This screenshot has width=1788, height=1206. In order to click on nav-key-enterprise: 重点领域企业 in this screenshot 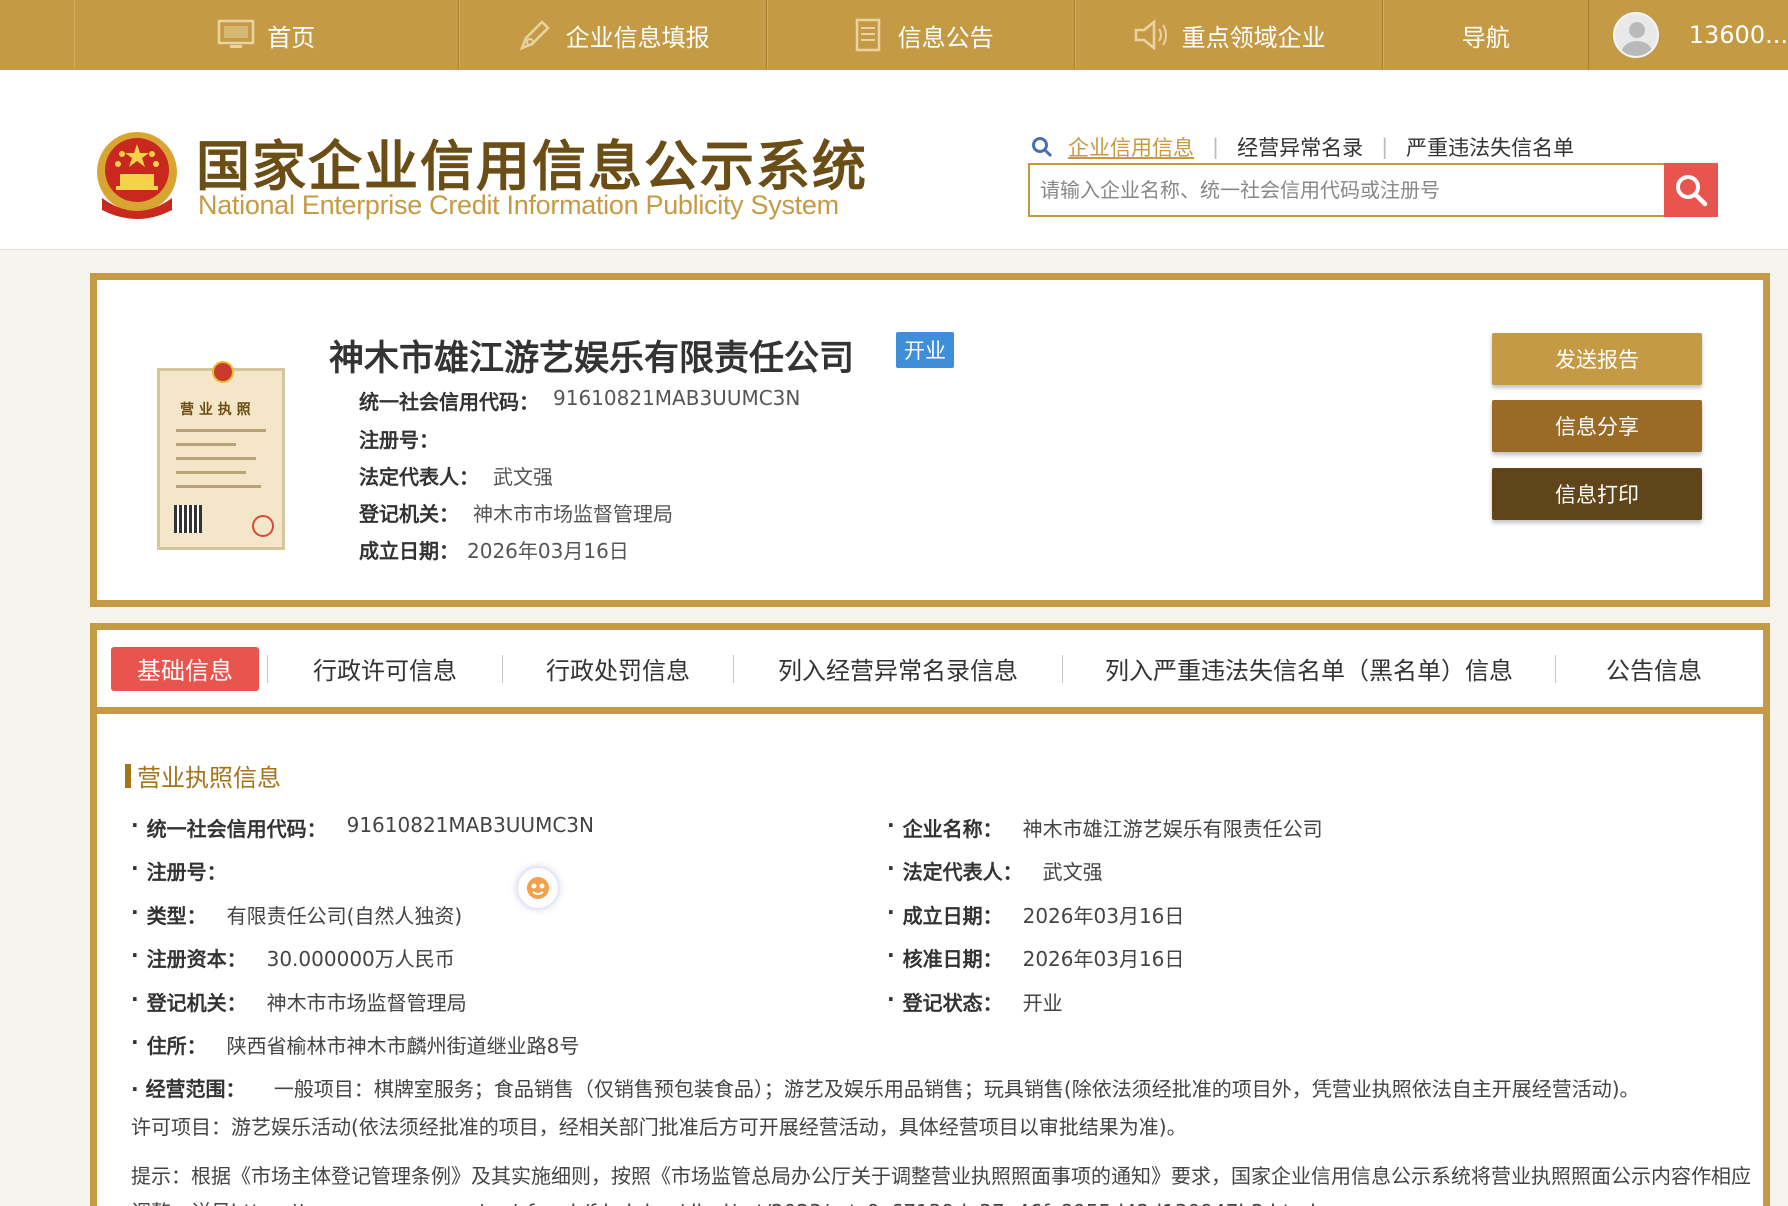, I will do `click(1228, 35)`.